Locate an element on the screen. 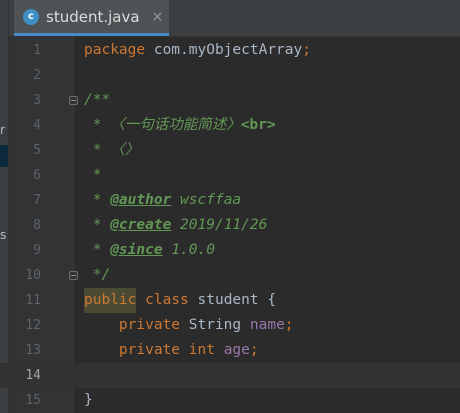 Image resolution: width=460 pixels, height=413 pixels. code-line: 4 * 〈一句话功能简述〉<br> is located at coordinates (230, 125).